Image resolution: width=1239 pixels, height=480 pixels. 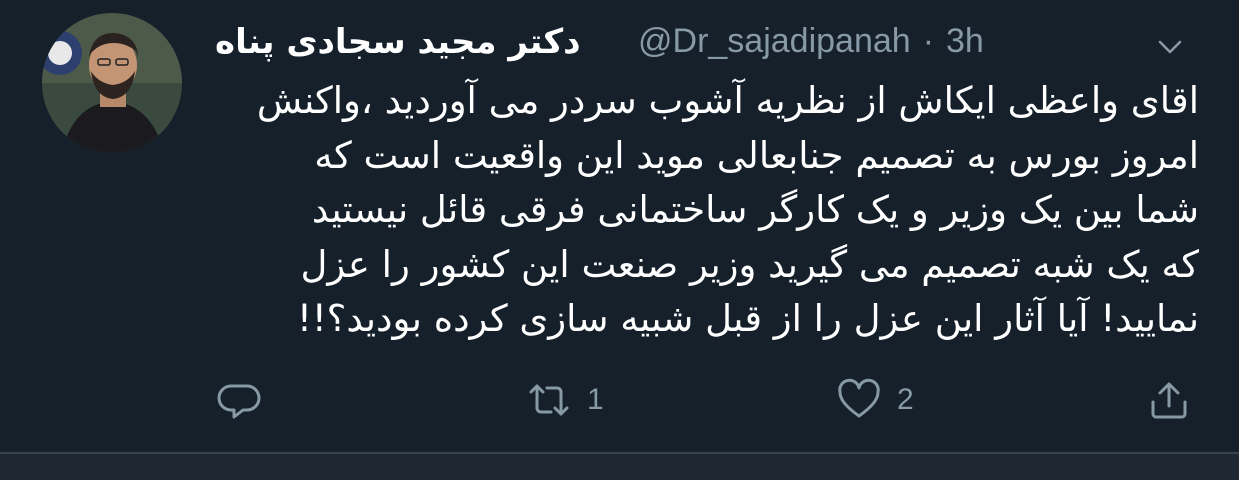 I want to click on tweet-actions: 1 2, so click(x=705, y=400).